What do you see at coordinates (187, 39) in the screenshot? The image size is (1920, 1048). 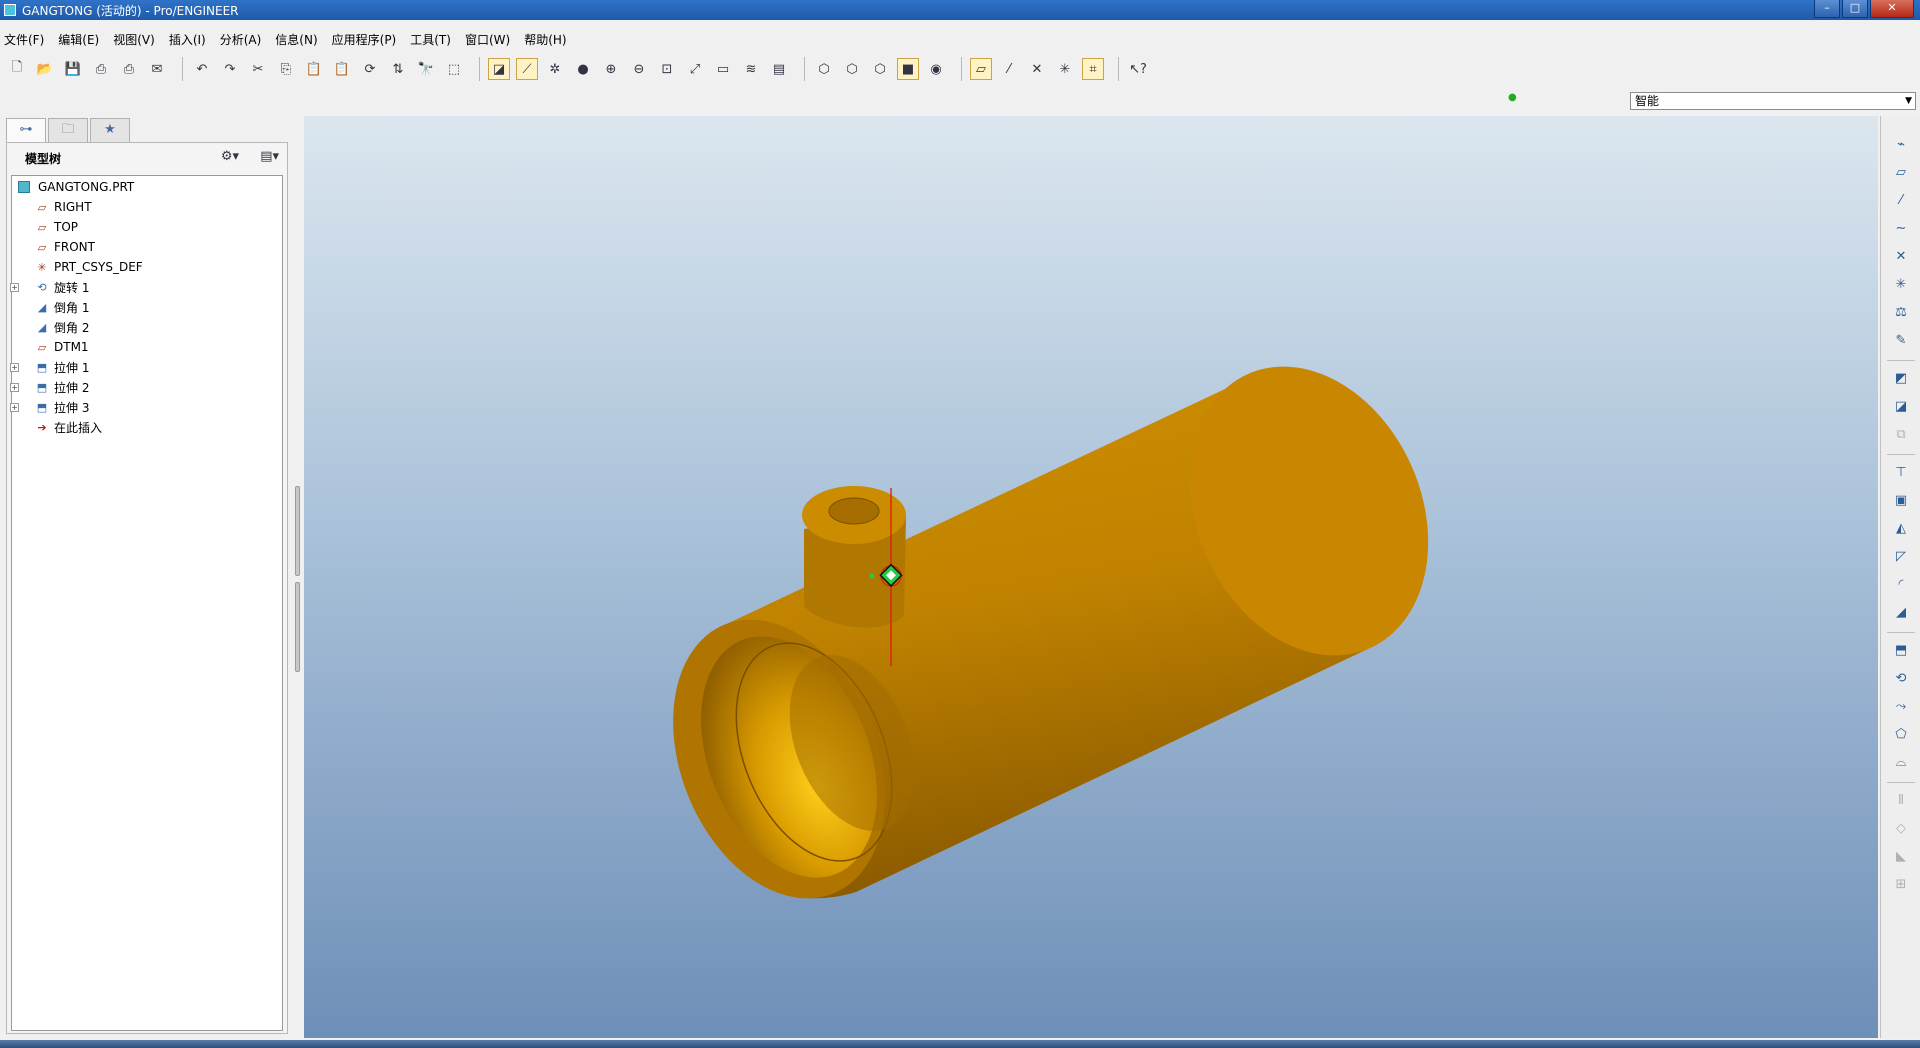 I see `menu-insert: 插入(I)` at bounding box center [187, 39].